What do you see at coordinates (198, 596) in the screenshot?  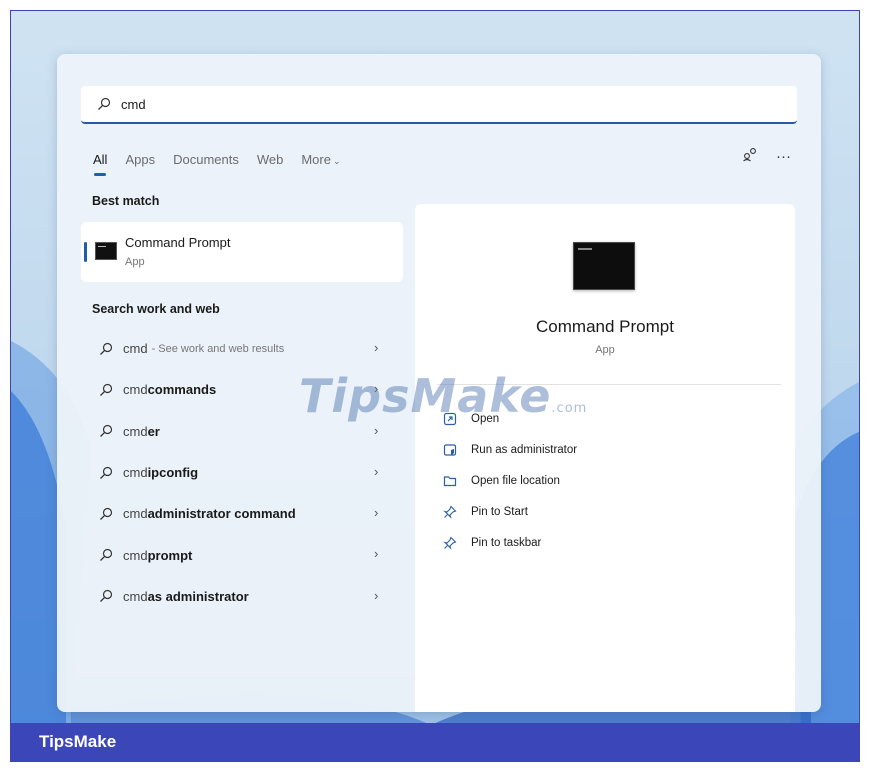 I see `result-completion: as administrator` at bounding box center [198, 596].